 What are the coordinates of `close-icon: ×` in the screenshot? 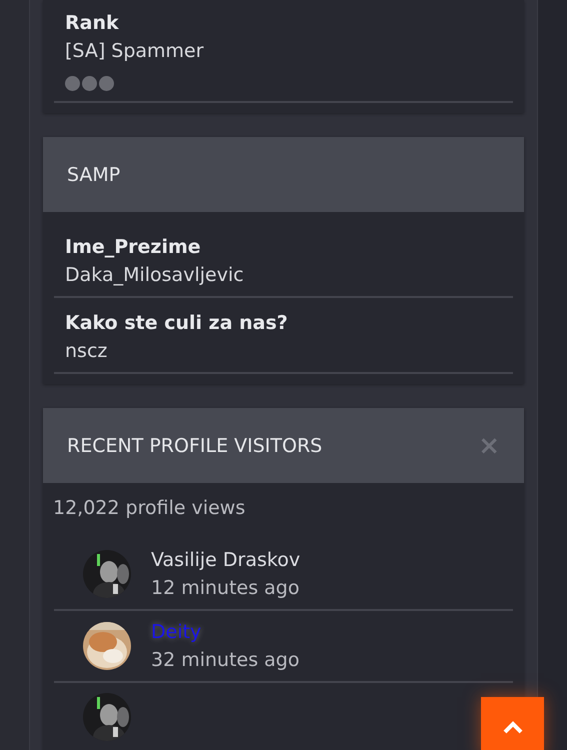 It's located at (489, 445).